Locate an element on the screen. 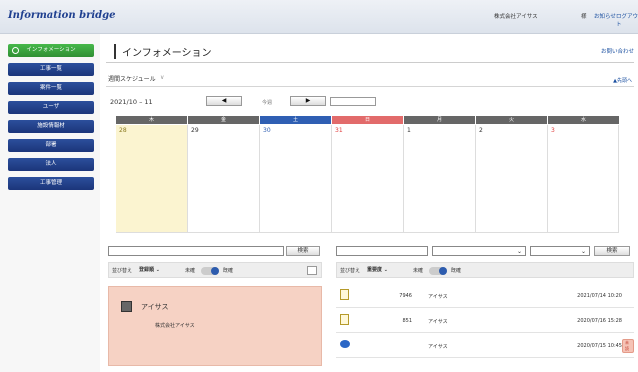  sidebar: インフォメーション 工事一覧 案件一覧 ユーザ 施設情報材 部署 法人 工事管理 is located at coordinates (50, 203).